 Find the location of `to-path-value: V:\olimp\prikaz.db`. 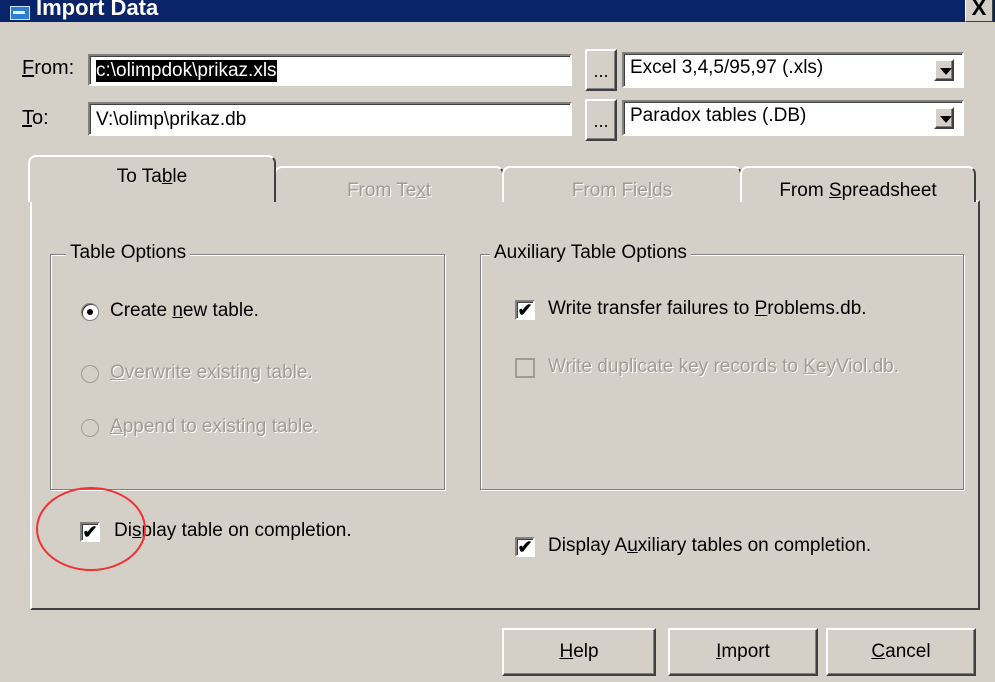

to-path-value: V:\olimp\prikaz.db is located at coordinates (171, 119).